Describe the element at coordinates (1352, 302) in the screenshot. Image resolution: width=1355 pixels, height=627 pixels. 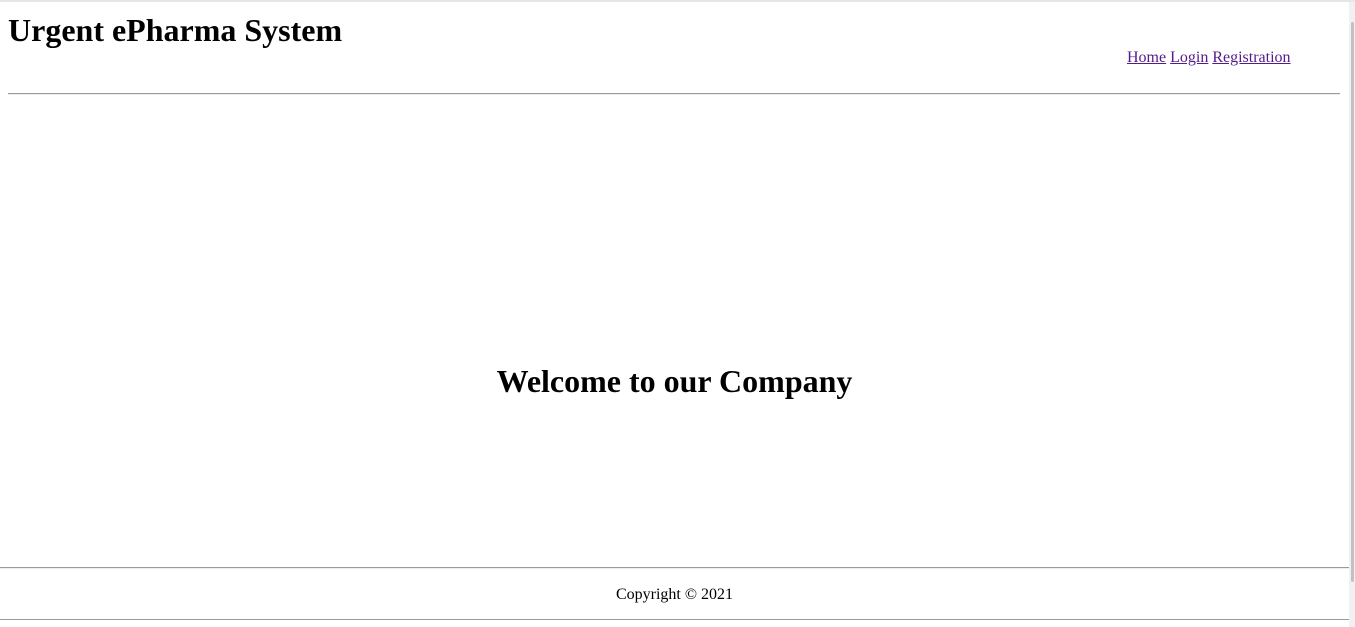
I see `scrollbar-thumb` at that location.